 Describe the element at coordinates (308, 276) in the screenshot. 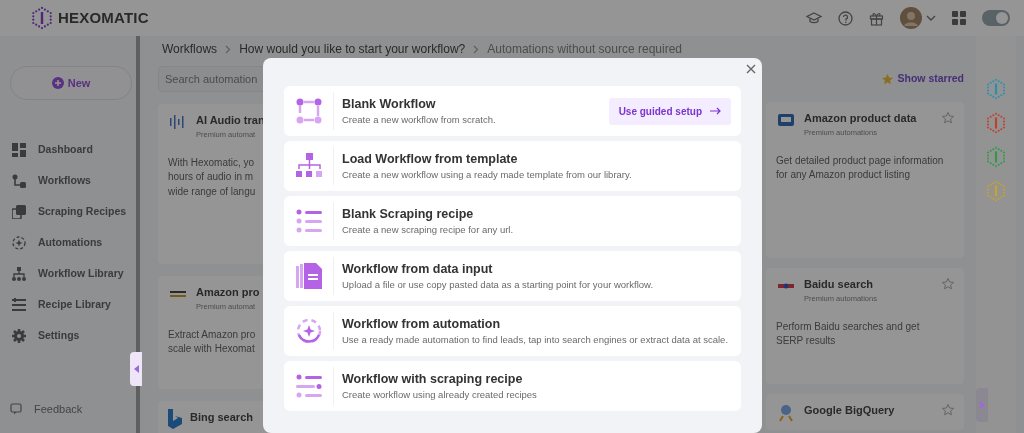

I see `document-icon` at that location.